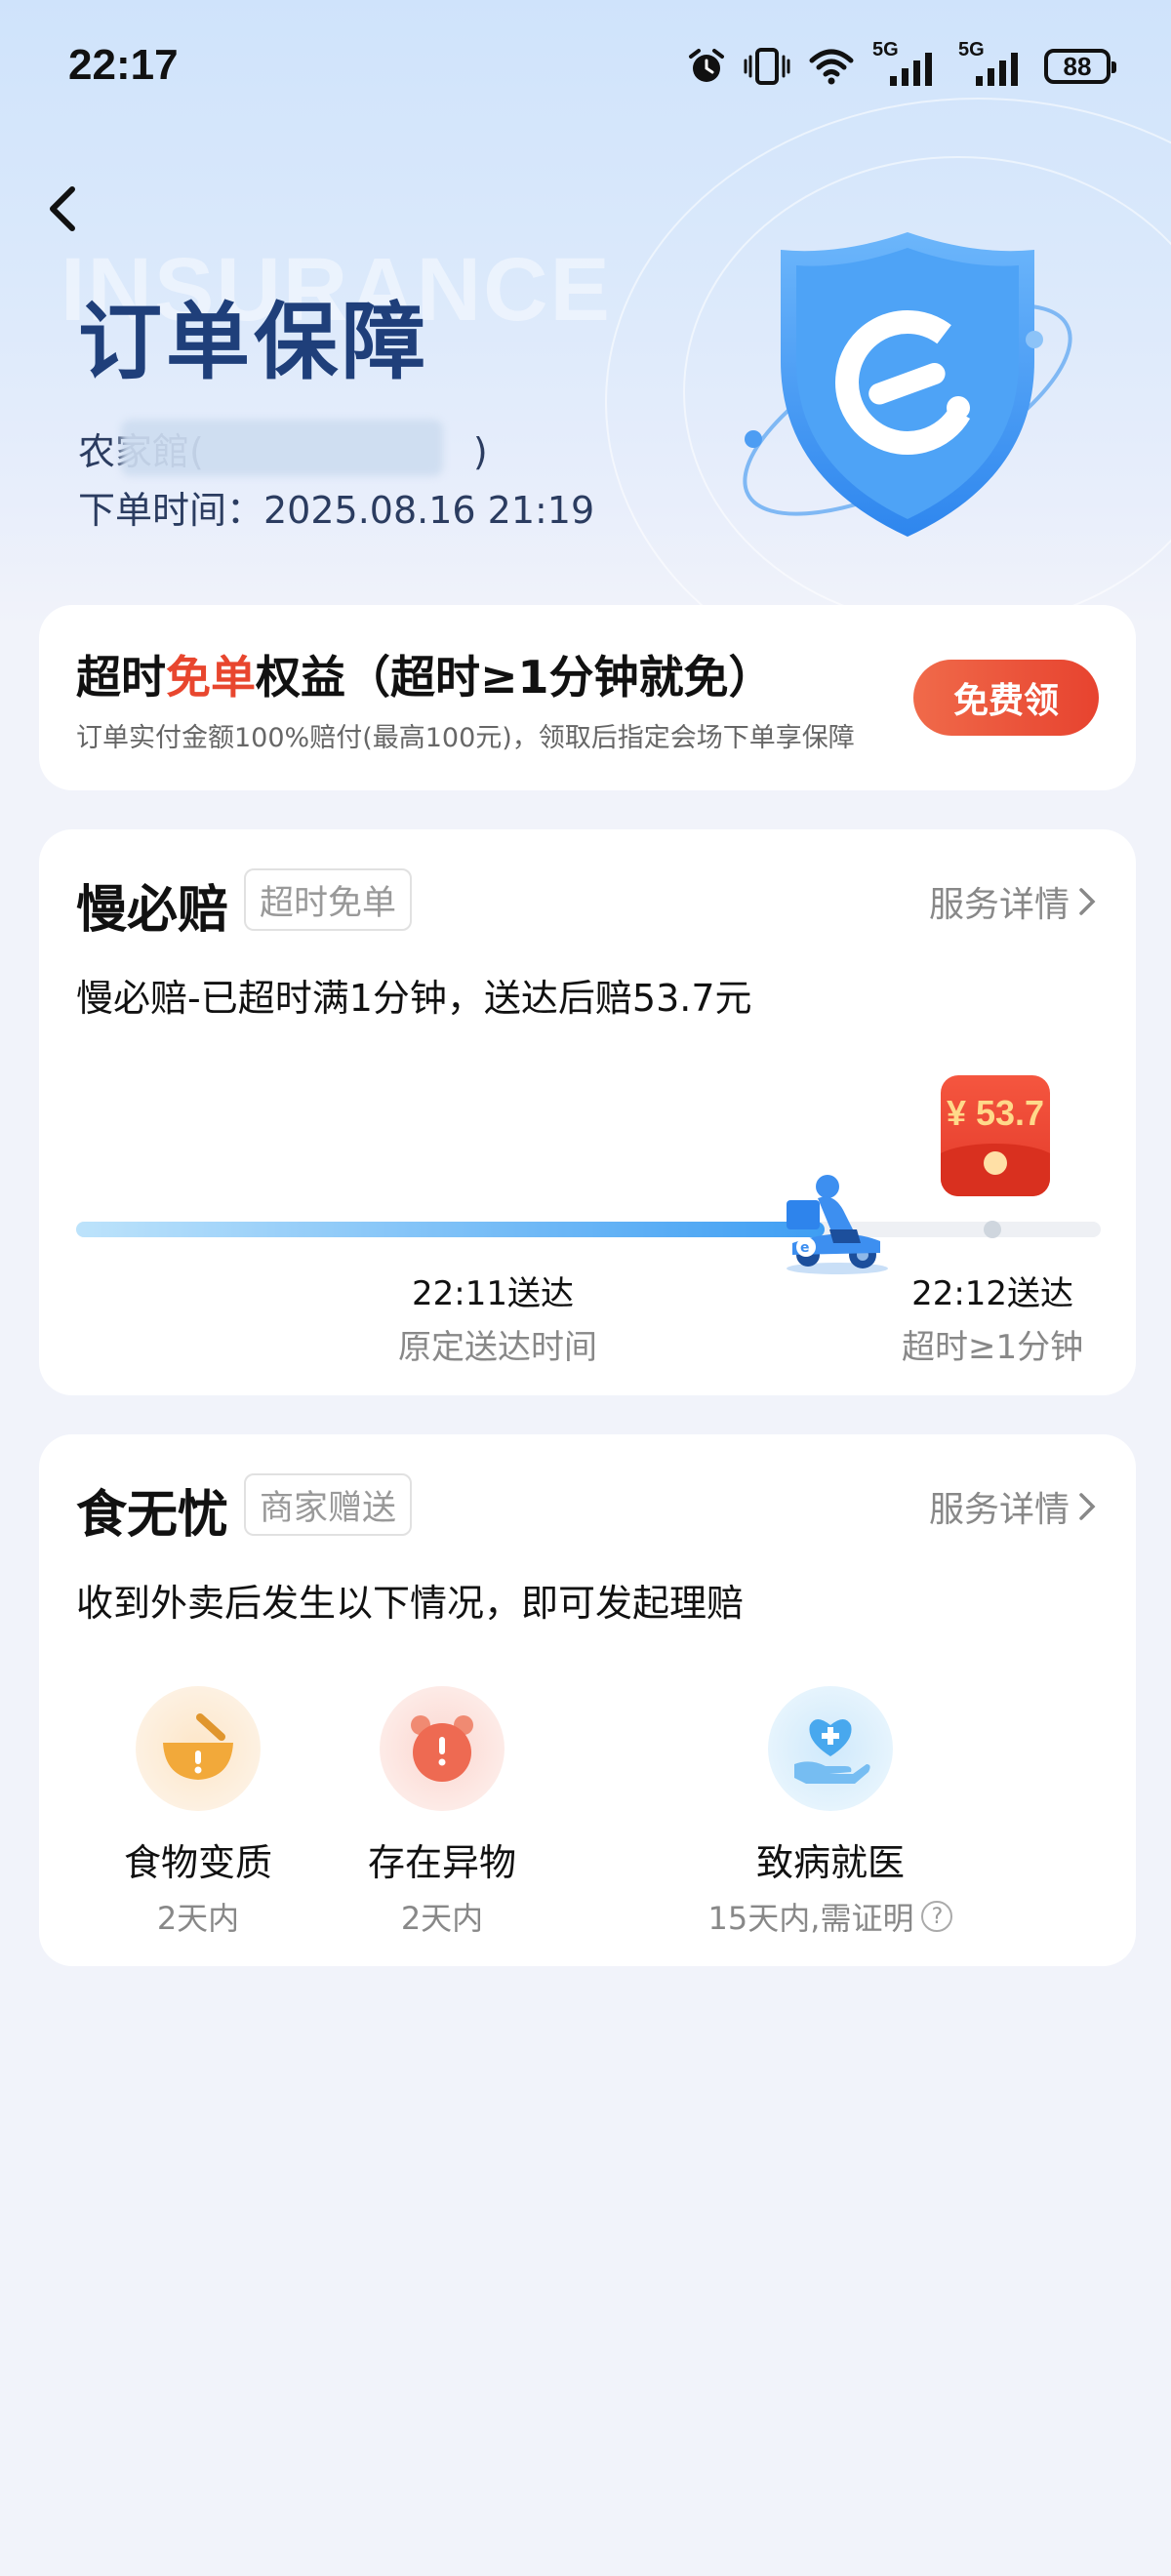 This screenshot has width=1171, height=2576. I want to click on wifi-icon, so click(831, 67).